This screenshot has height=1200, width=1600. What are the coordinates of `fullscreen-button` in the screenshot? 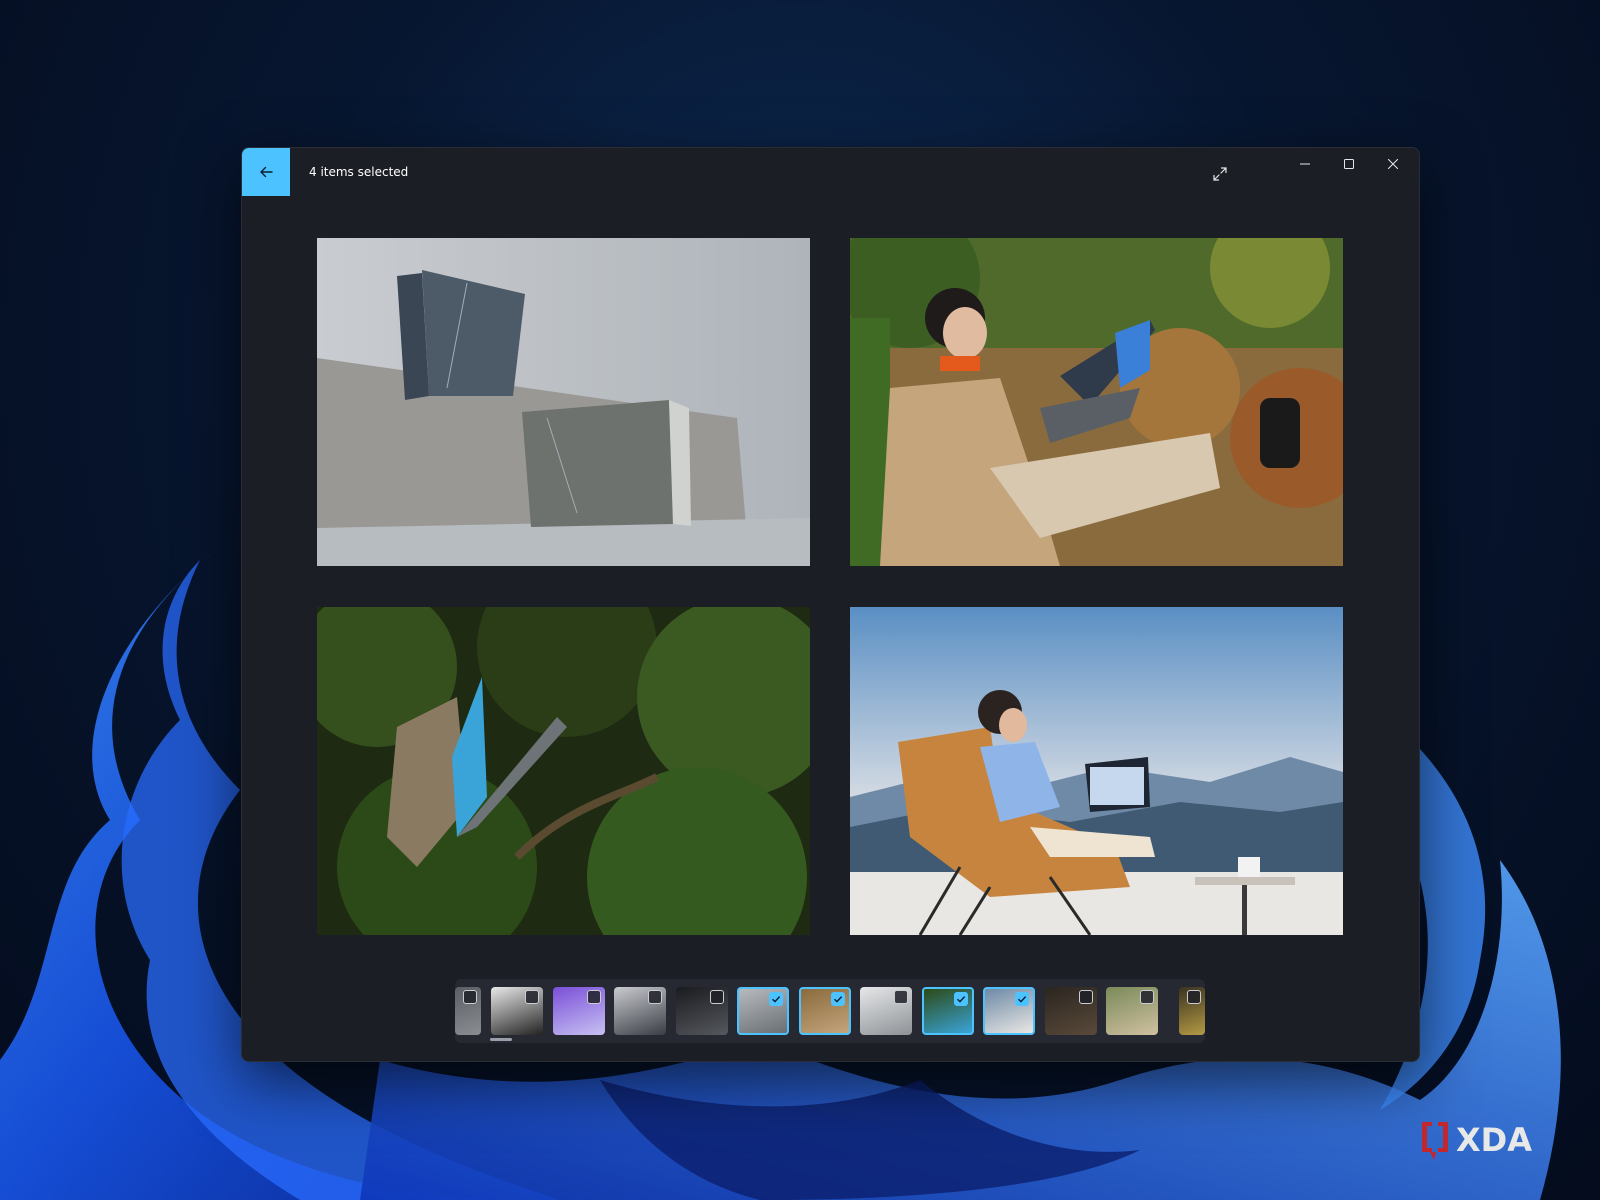 It's located at (1220, 174).